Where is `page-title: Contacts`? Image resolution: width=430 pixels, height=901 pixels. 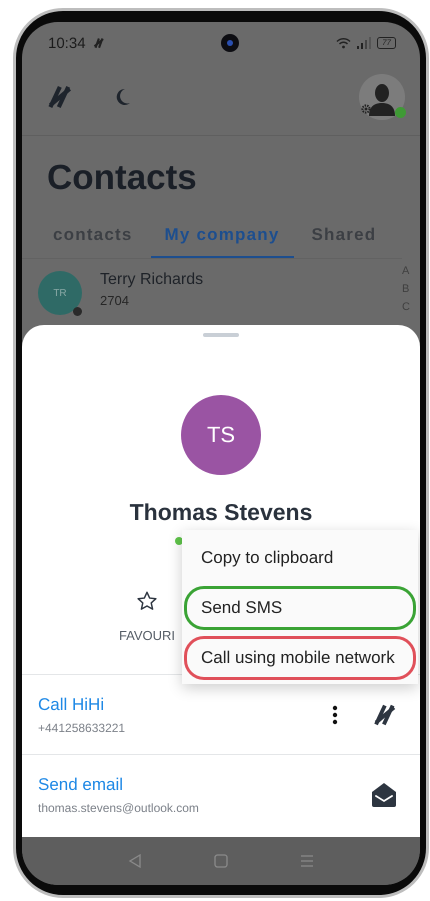 page-title: Contacts is located at coordinates (122, 178).